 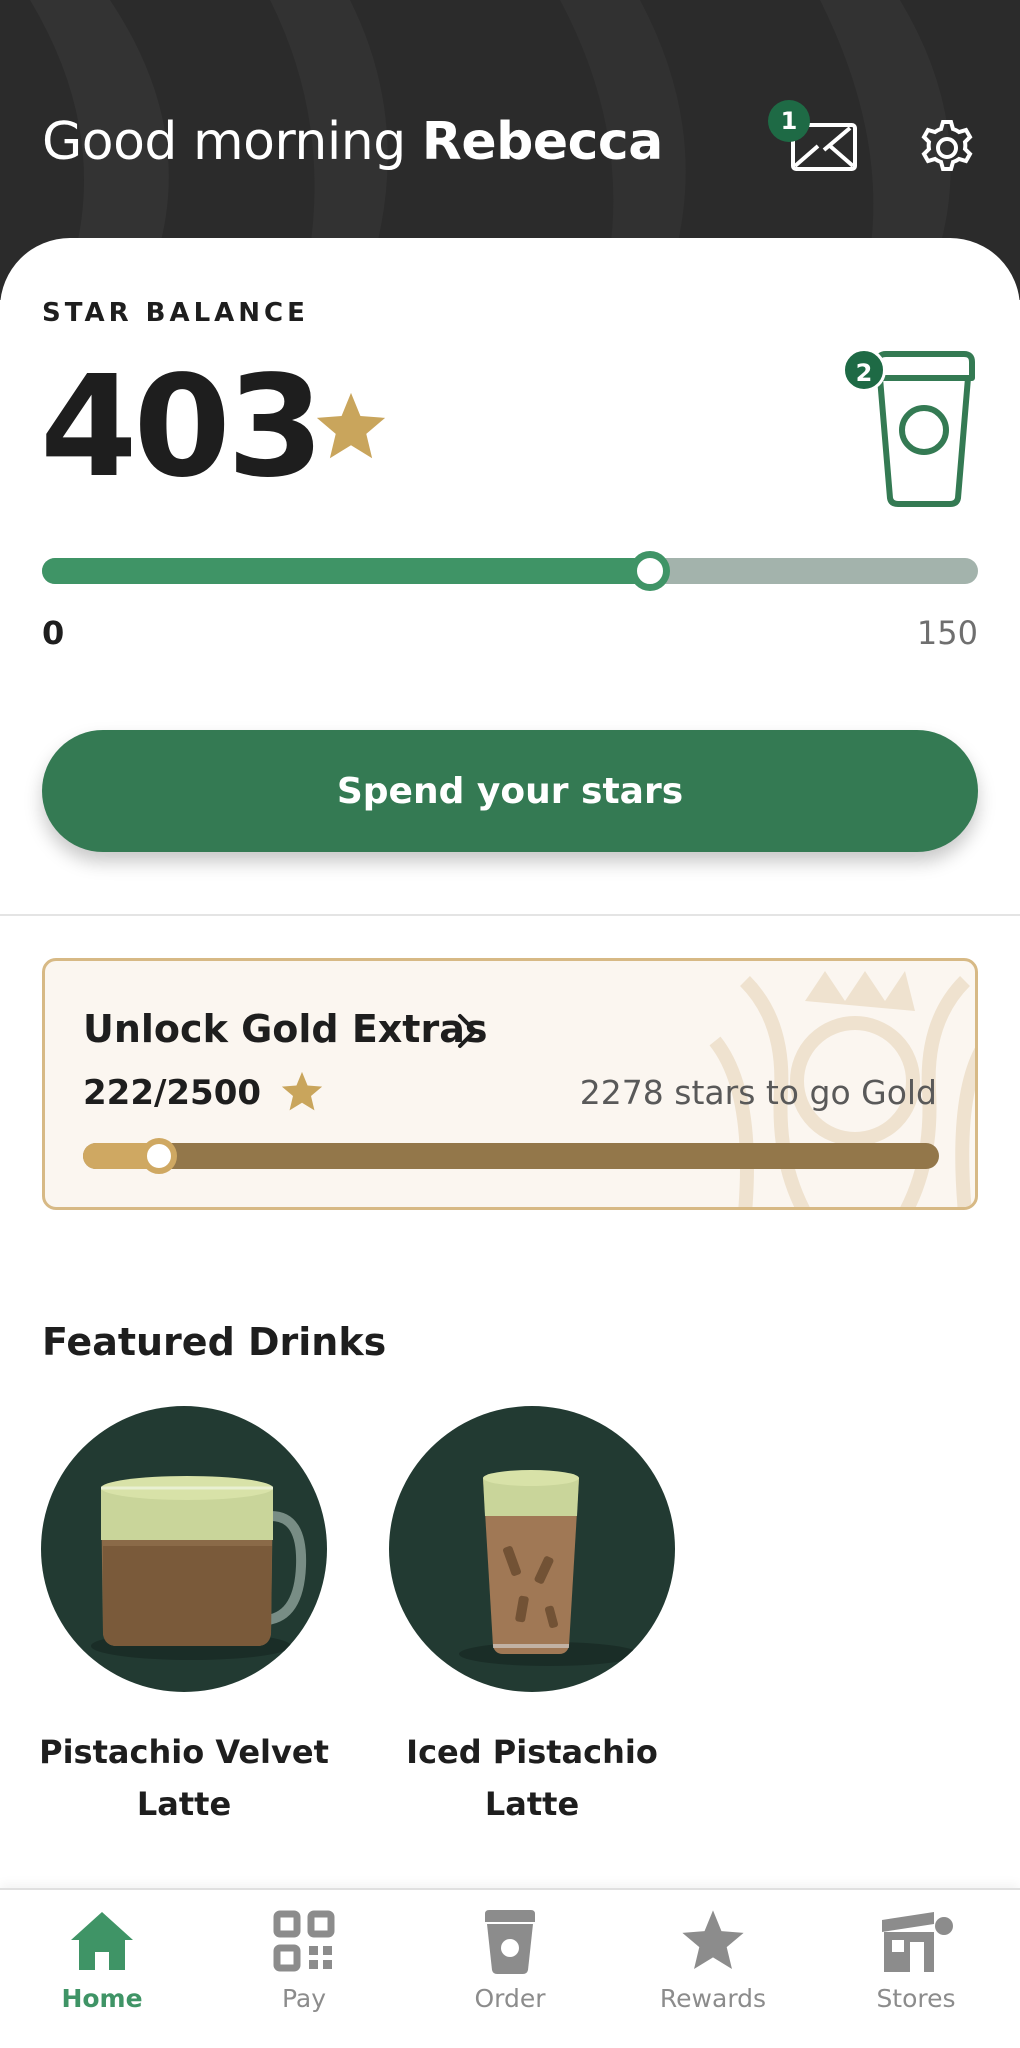 I want to click on star-progress-knob, so click(x=650, y=571).